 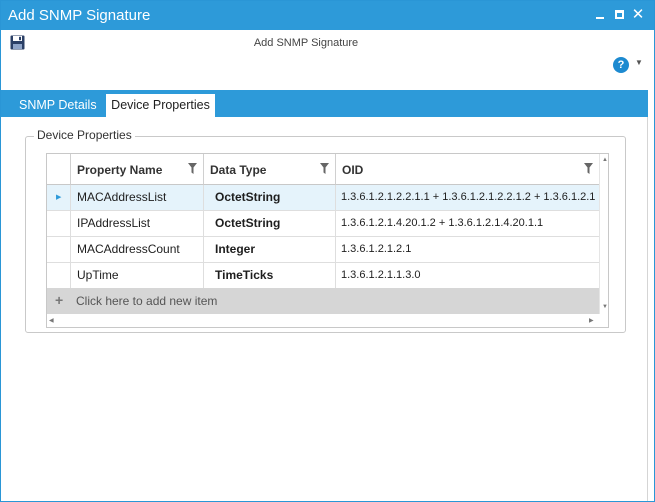 What do you see at coordinates (323, 301) in the screenshot?
I see `add-new-item-row: + Click here to add new item` at bounding box center [323, 301].